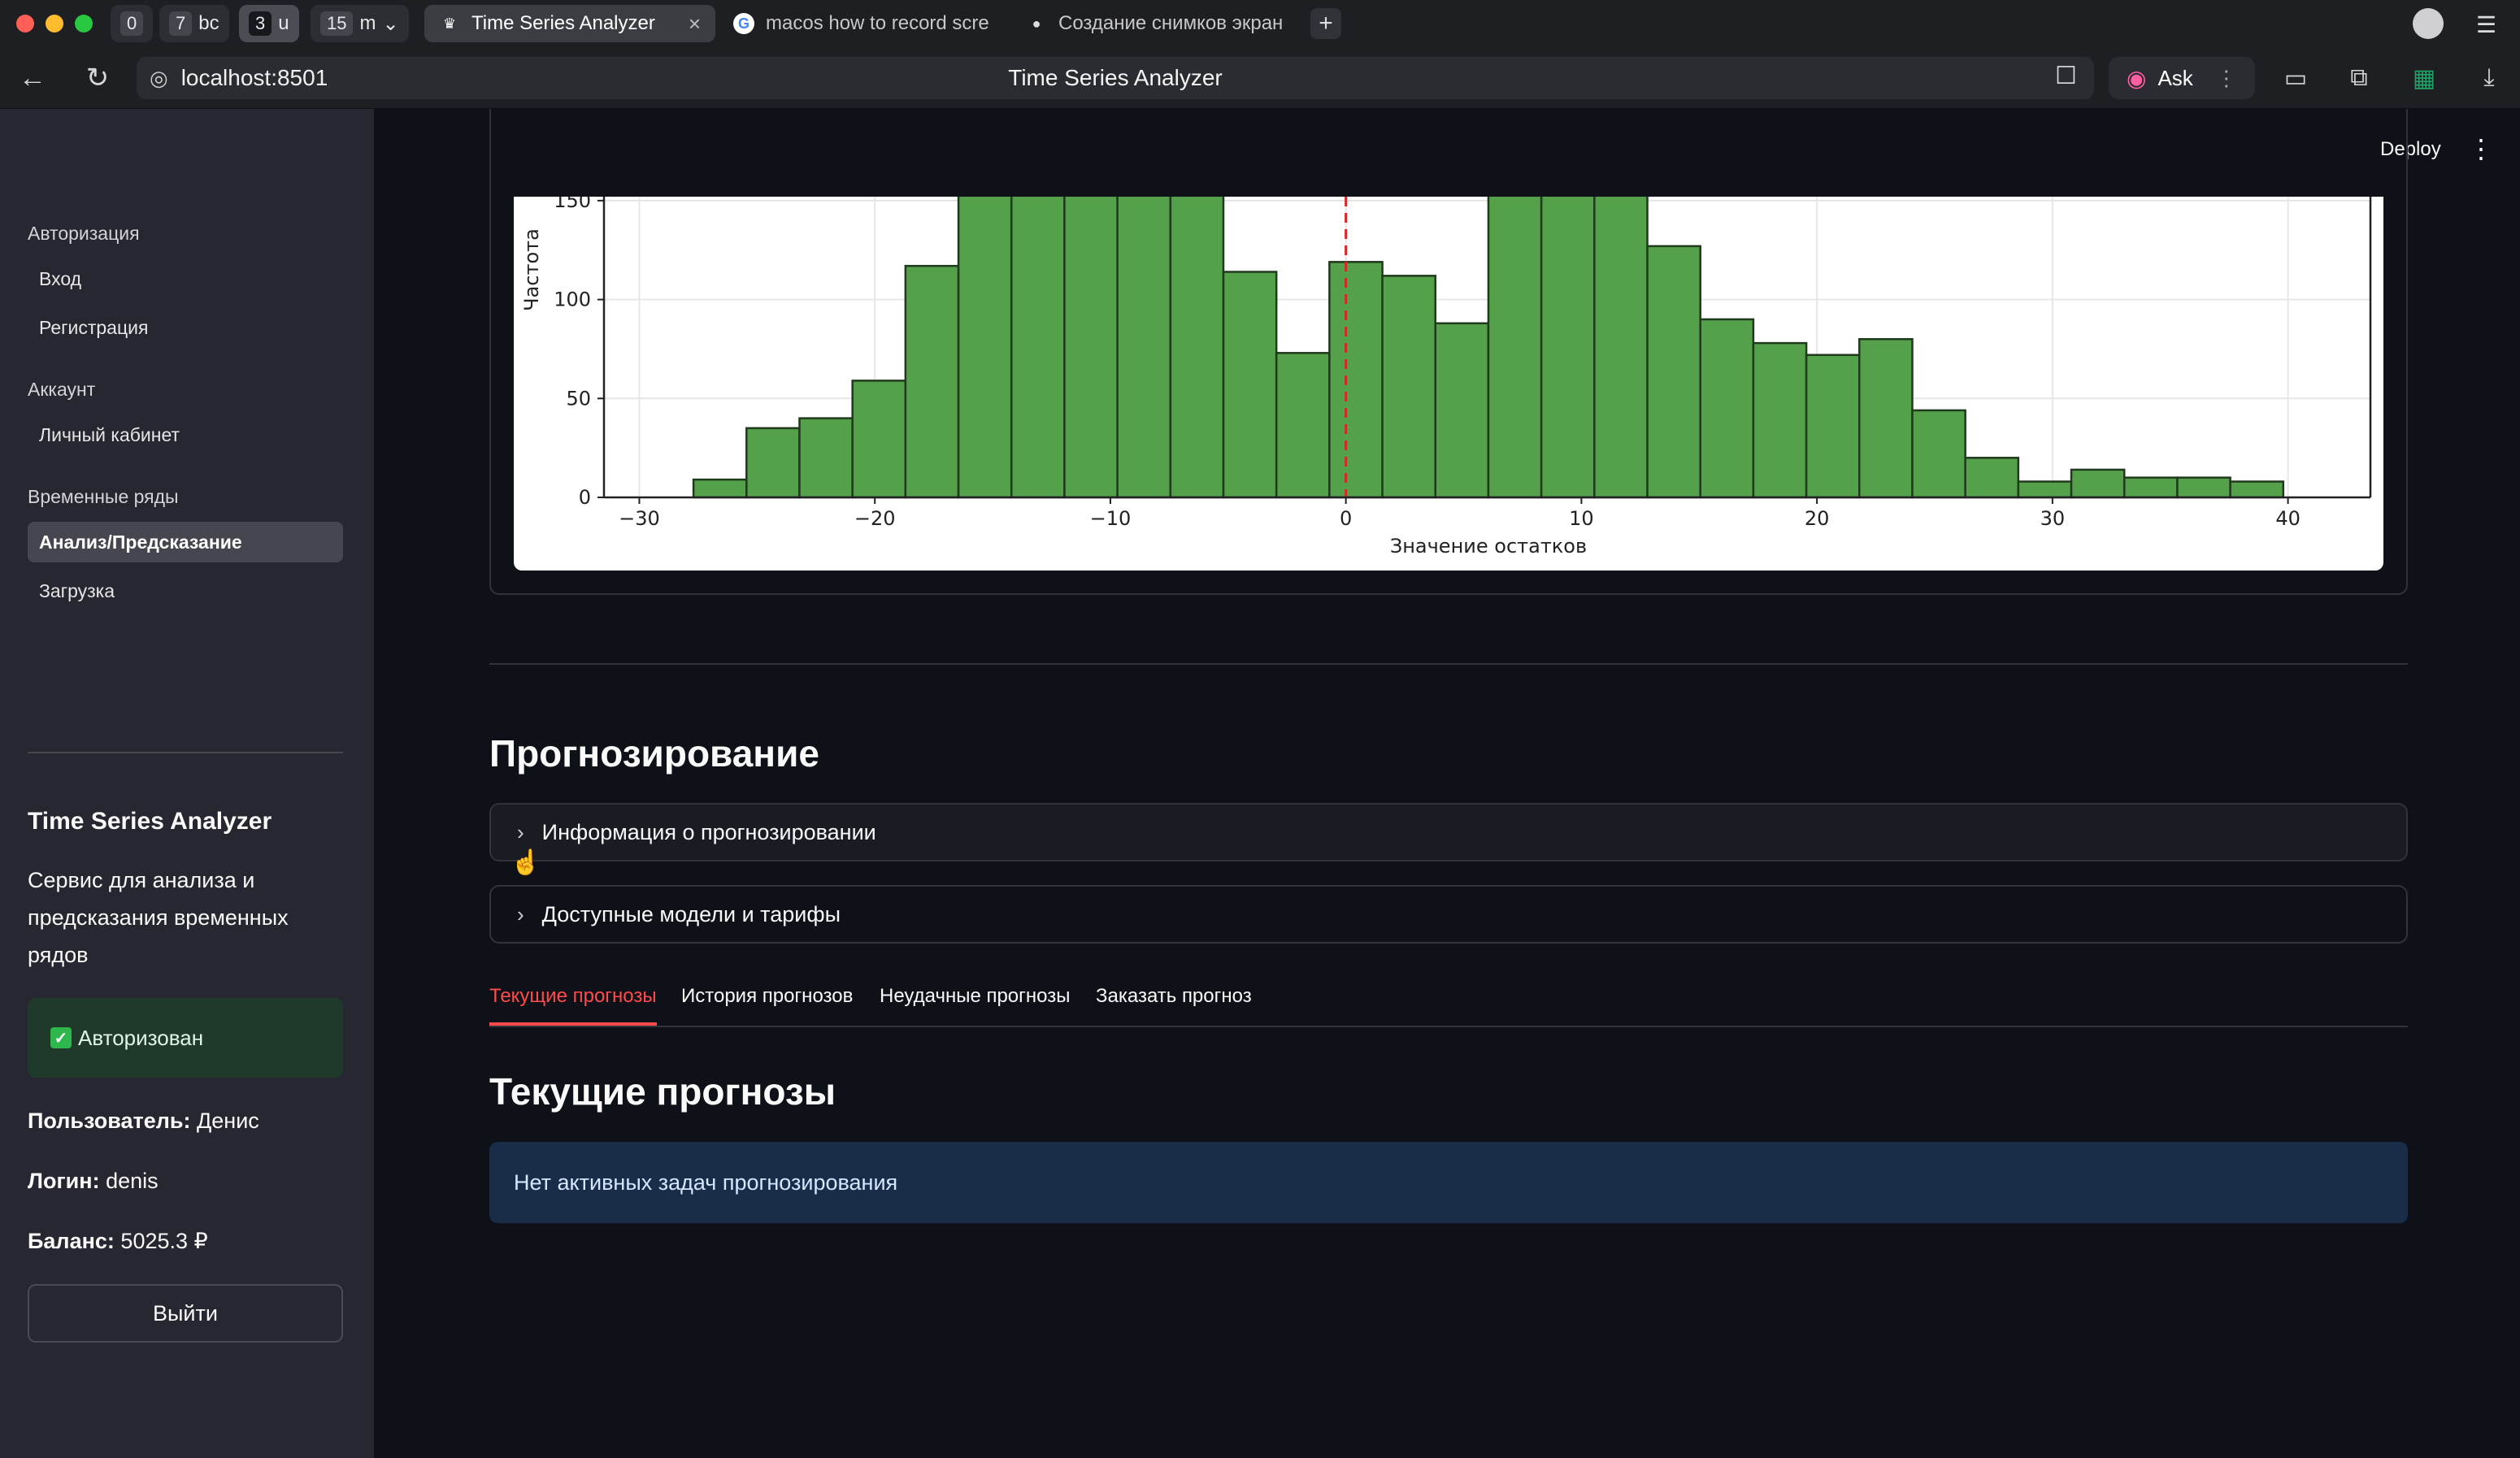 The image size is (2520, 1458). I want to click on tab-group-count: 15, so click(337, 23).